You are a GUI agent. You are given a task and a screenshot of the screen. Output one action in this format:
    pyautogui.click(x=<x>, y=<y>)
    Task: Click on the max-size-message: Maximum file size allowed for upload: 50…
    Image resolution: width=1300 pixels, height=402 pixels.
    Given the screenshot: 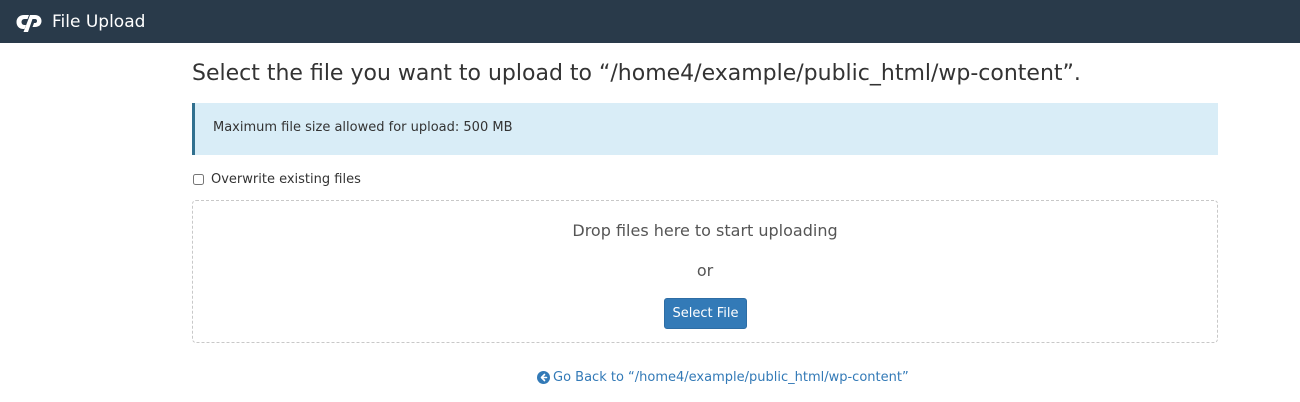 What is the action you would take?
    pyautogui.click(x=363, y=127)
    